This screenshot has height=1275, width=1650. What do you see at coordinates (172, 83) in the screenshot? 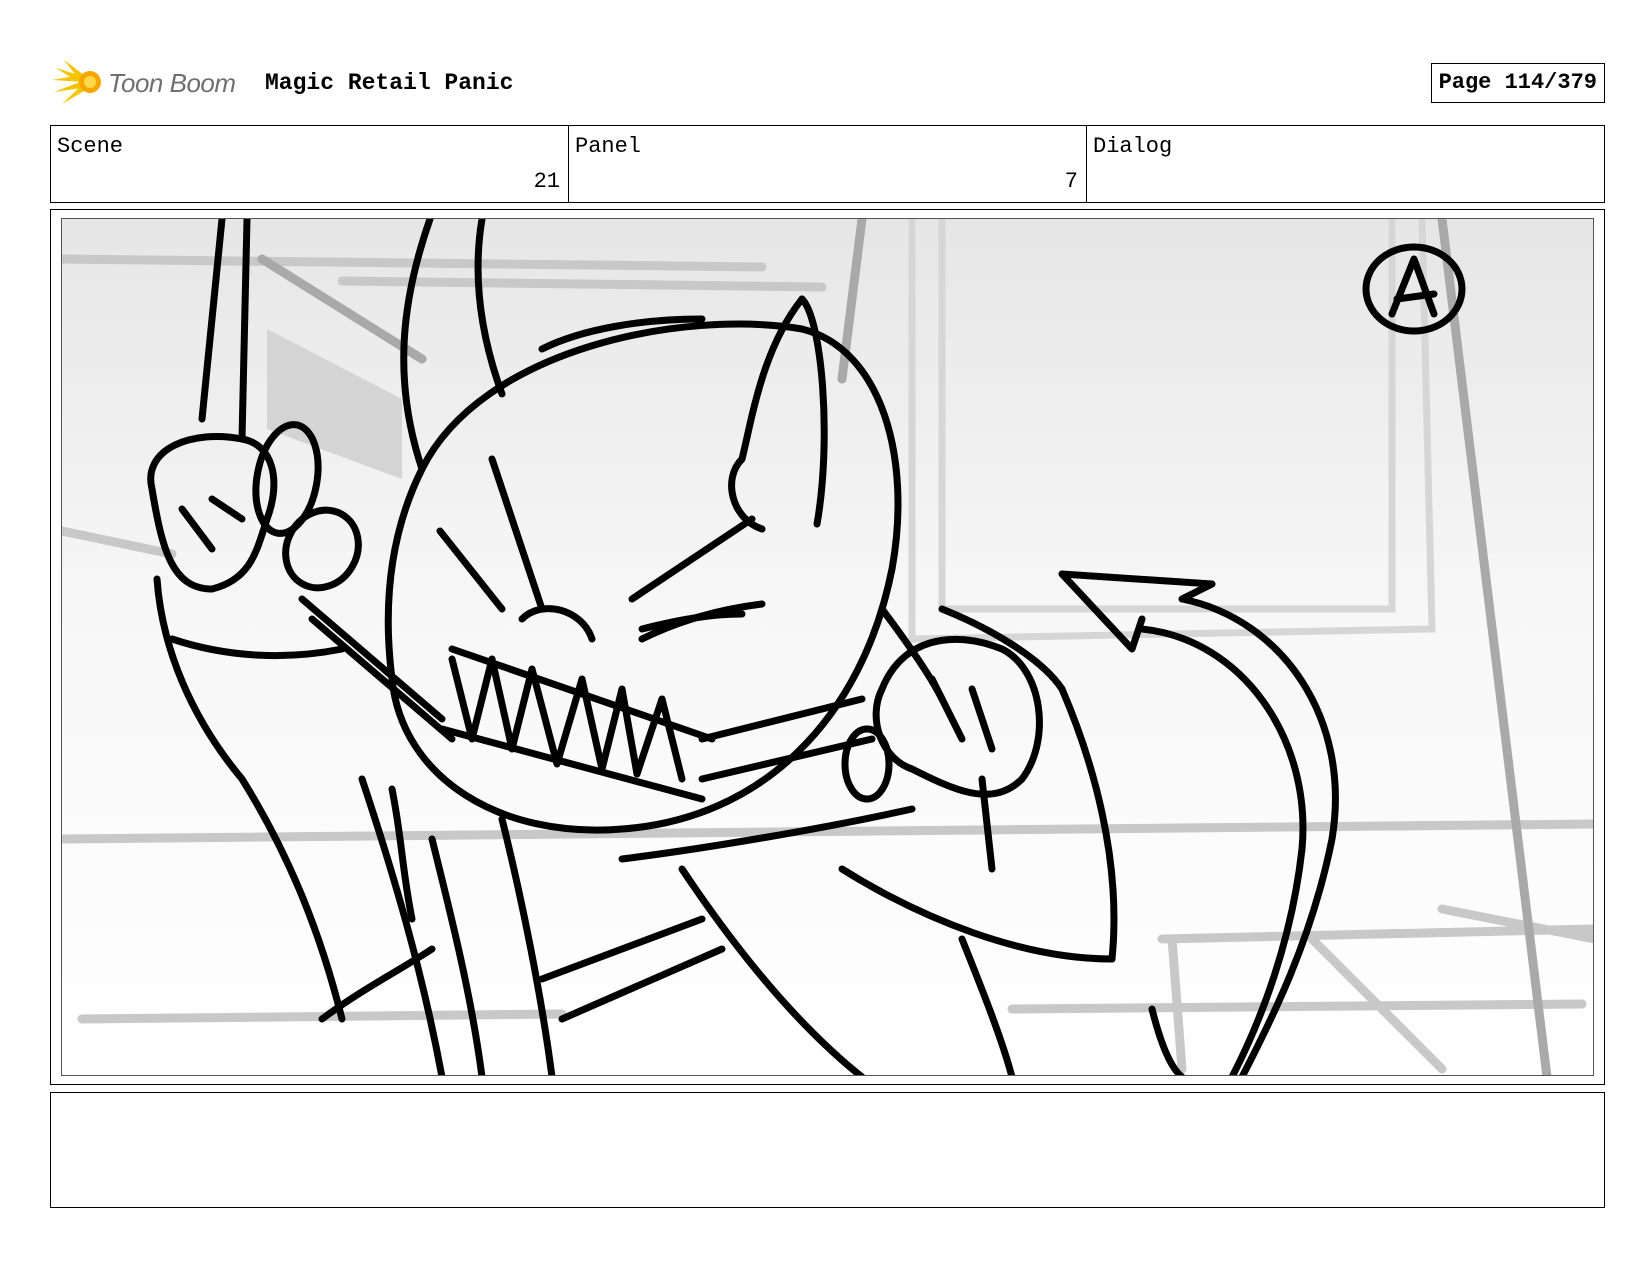
I see `logo-text: Toon Boom` at bounding box center [172, 83].